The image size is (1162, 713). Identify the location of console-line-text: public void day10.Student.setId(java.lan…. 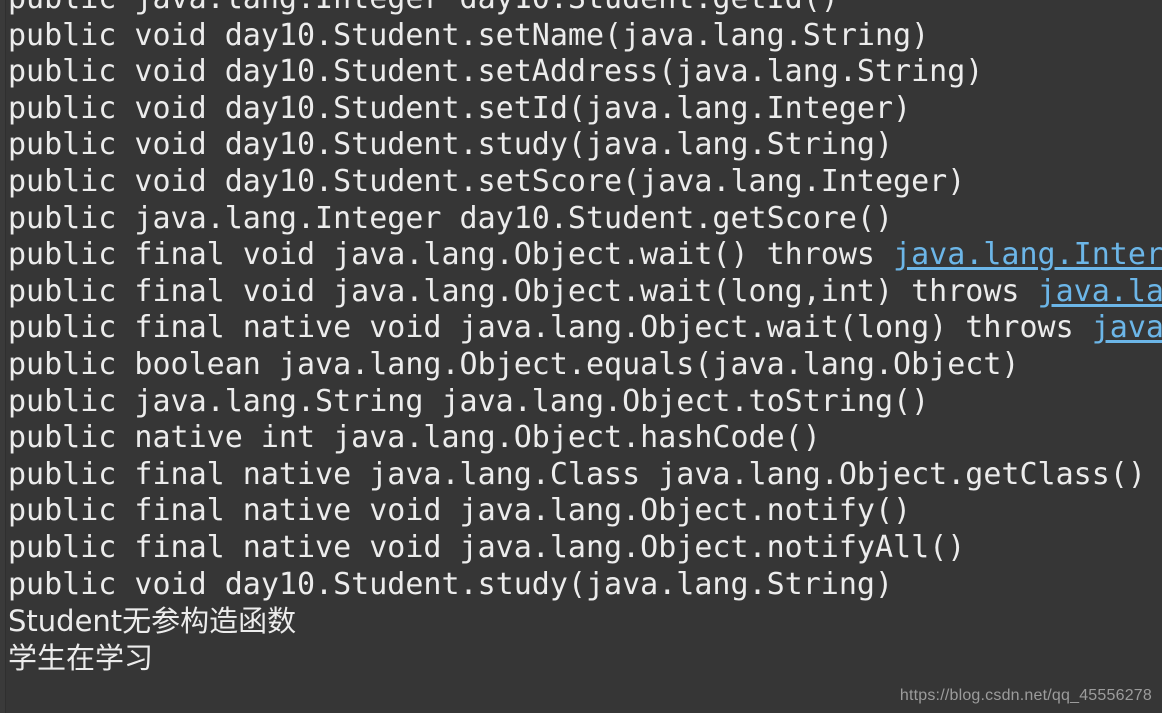
(460, 108).